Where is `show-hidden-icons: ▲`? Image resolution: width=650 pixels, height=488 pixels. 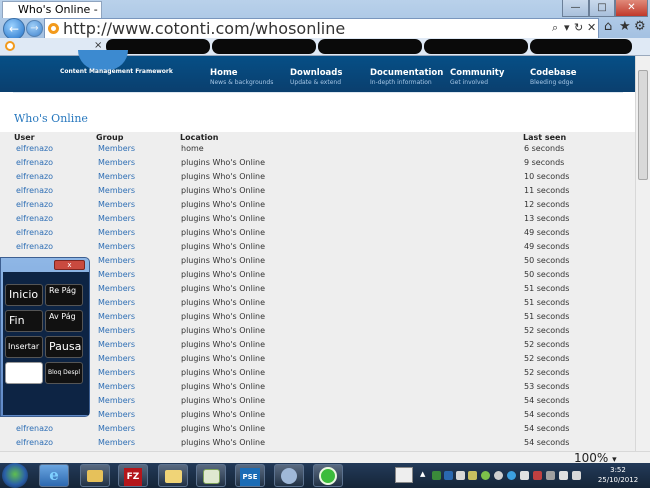
show-hidden-icons: ▲ is located at coordinates (422, 474).